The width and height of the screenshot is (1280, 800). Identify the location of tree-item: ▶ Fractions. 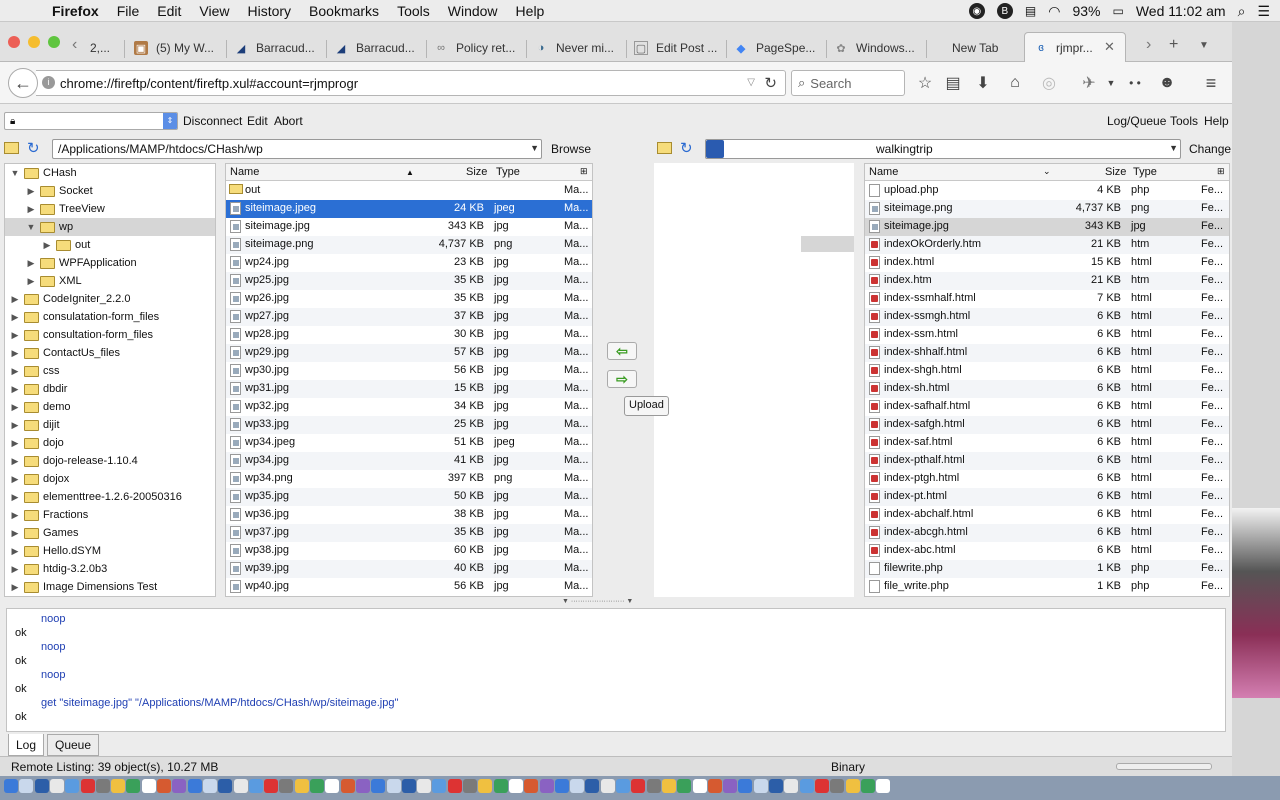
(110, 515).